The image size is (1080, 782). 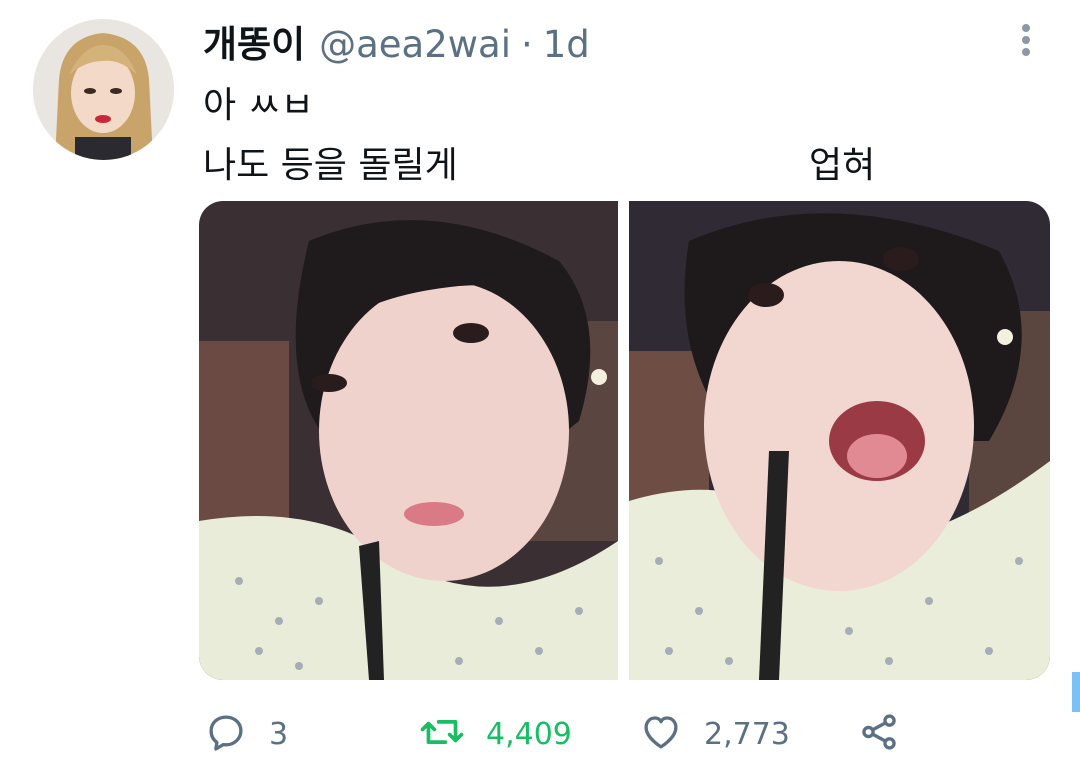 I want to click on retweet-button: 4,409, so click(x=496, y=734).